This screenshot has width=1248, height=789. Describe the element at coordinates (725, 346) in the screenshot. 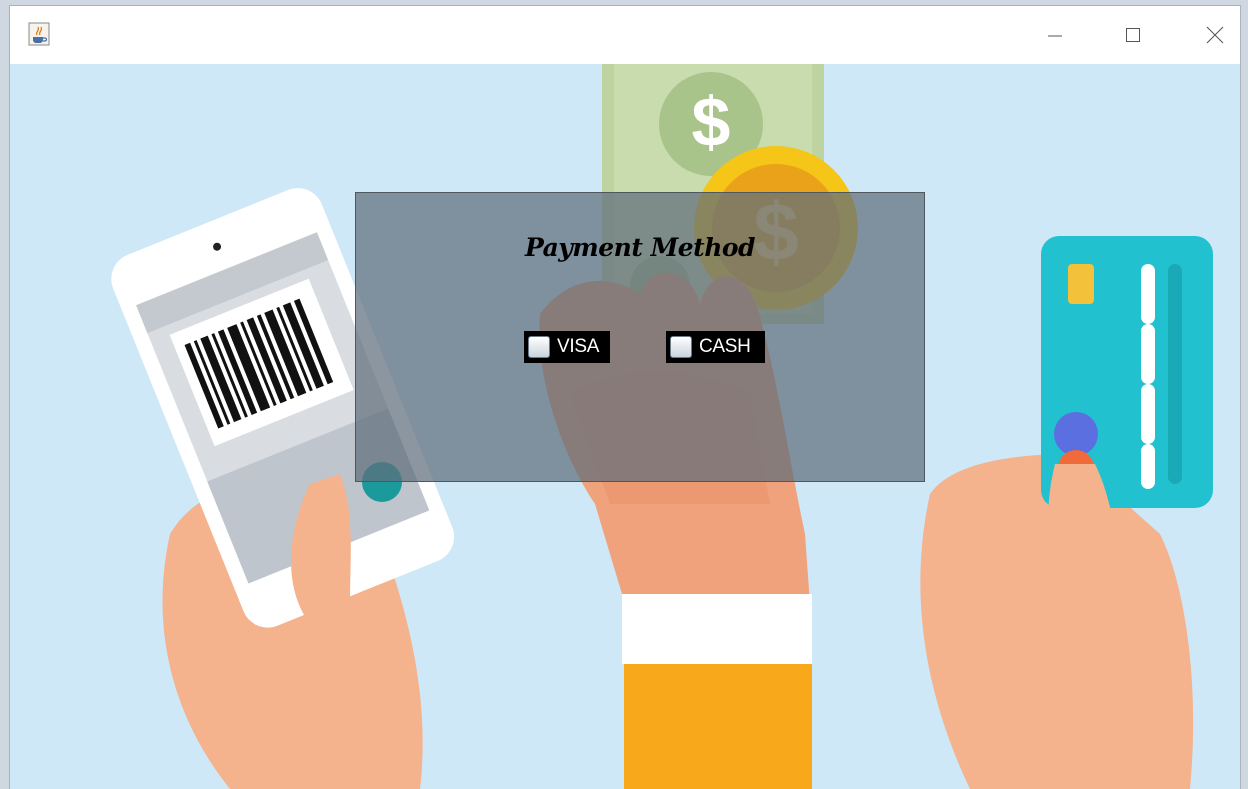

I see `cash-label: CASH` at that location.